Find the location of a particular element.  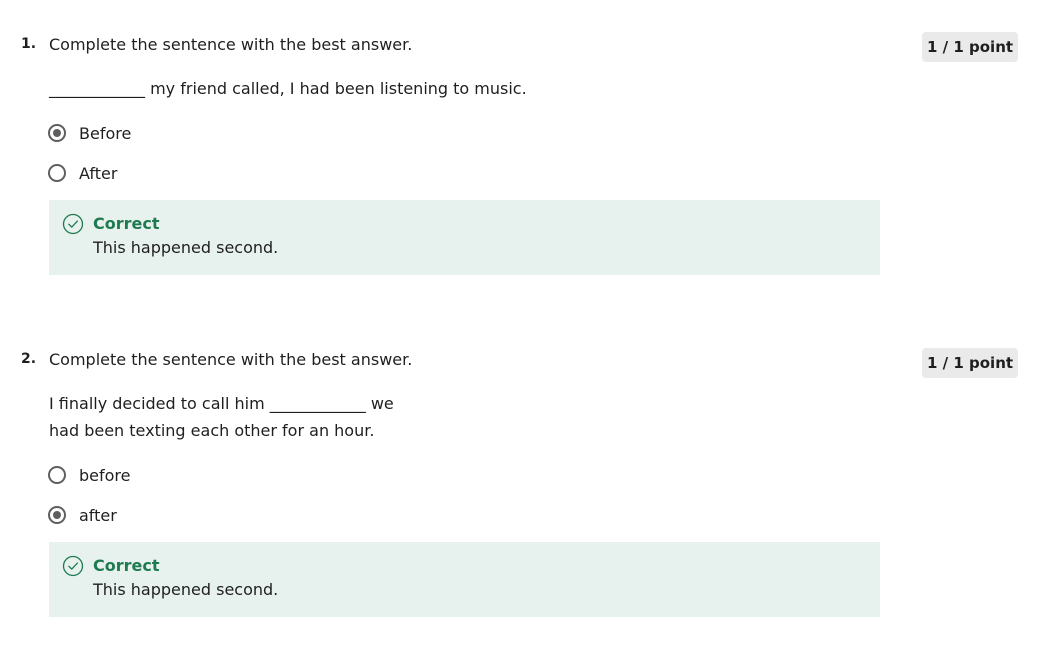

option-label: before is located at coordinates (105, 475).